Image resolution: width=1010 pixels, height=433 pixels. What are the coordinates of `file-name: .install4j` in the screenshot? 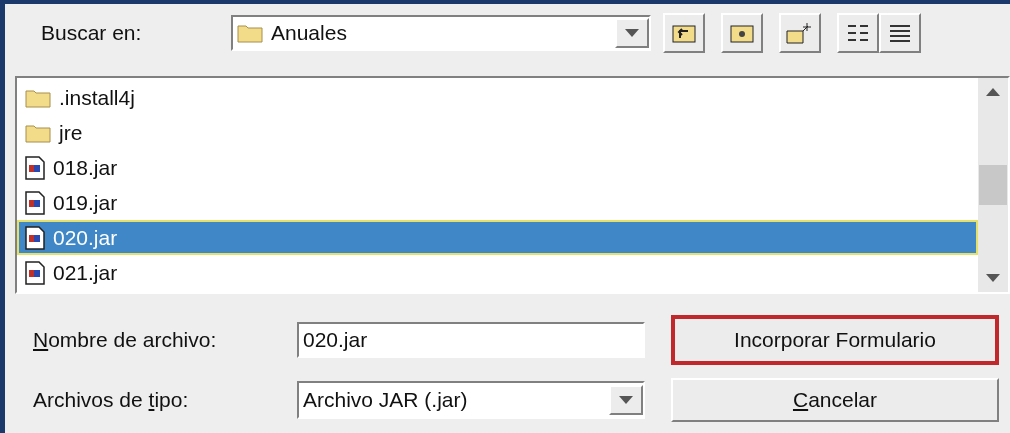 It's located at (97, 97).